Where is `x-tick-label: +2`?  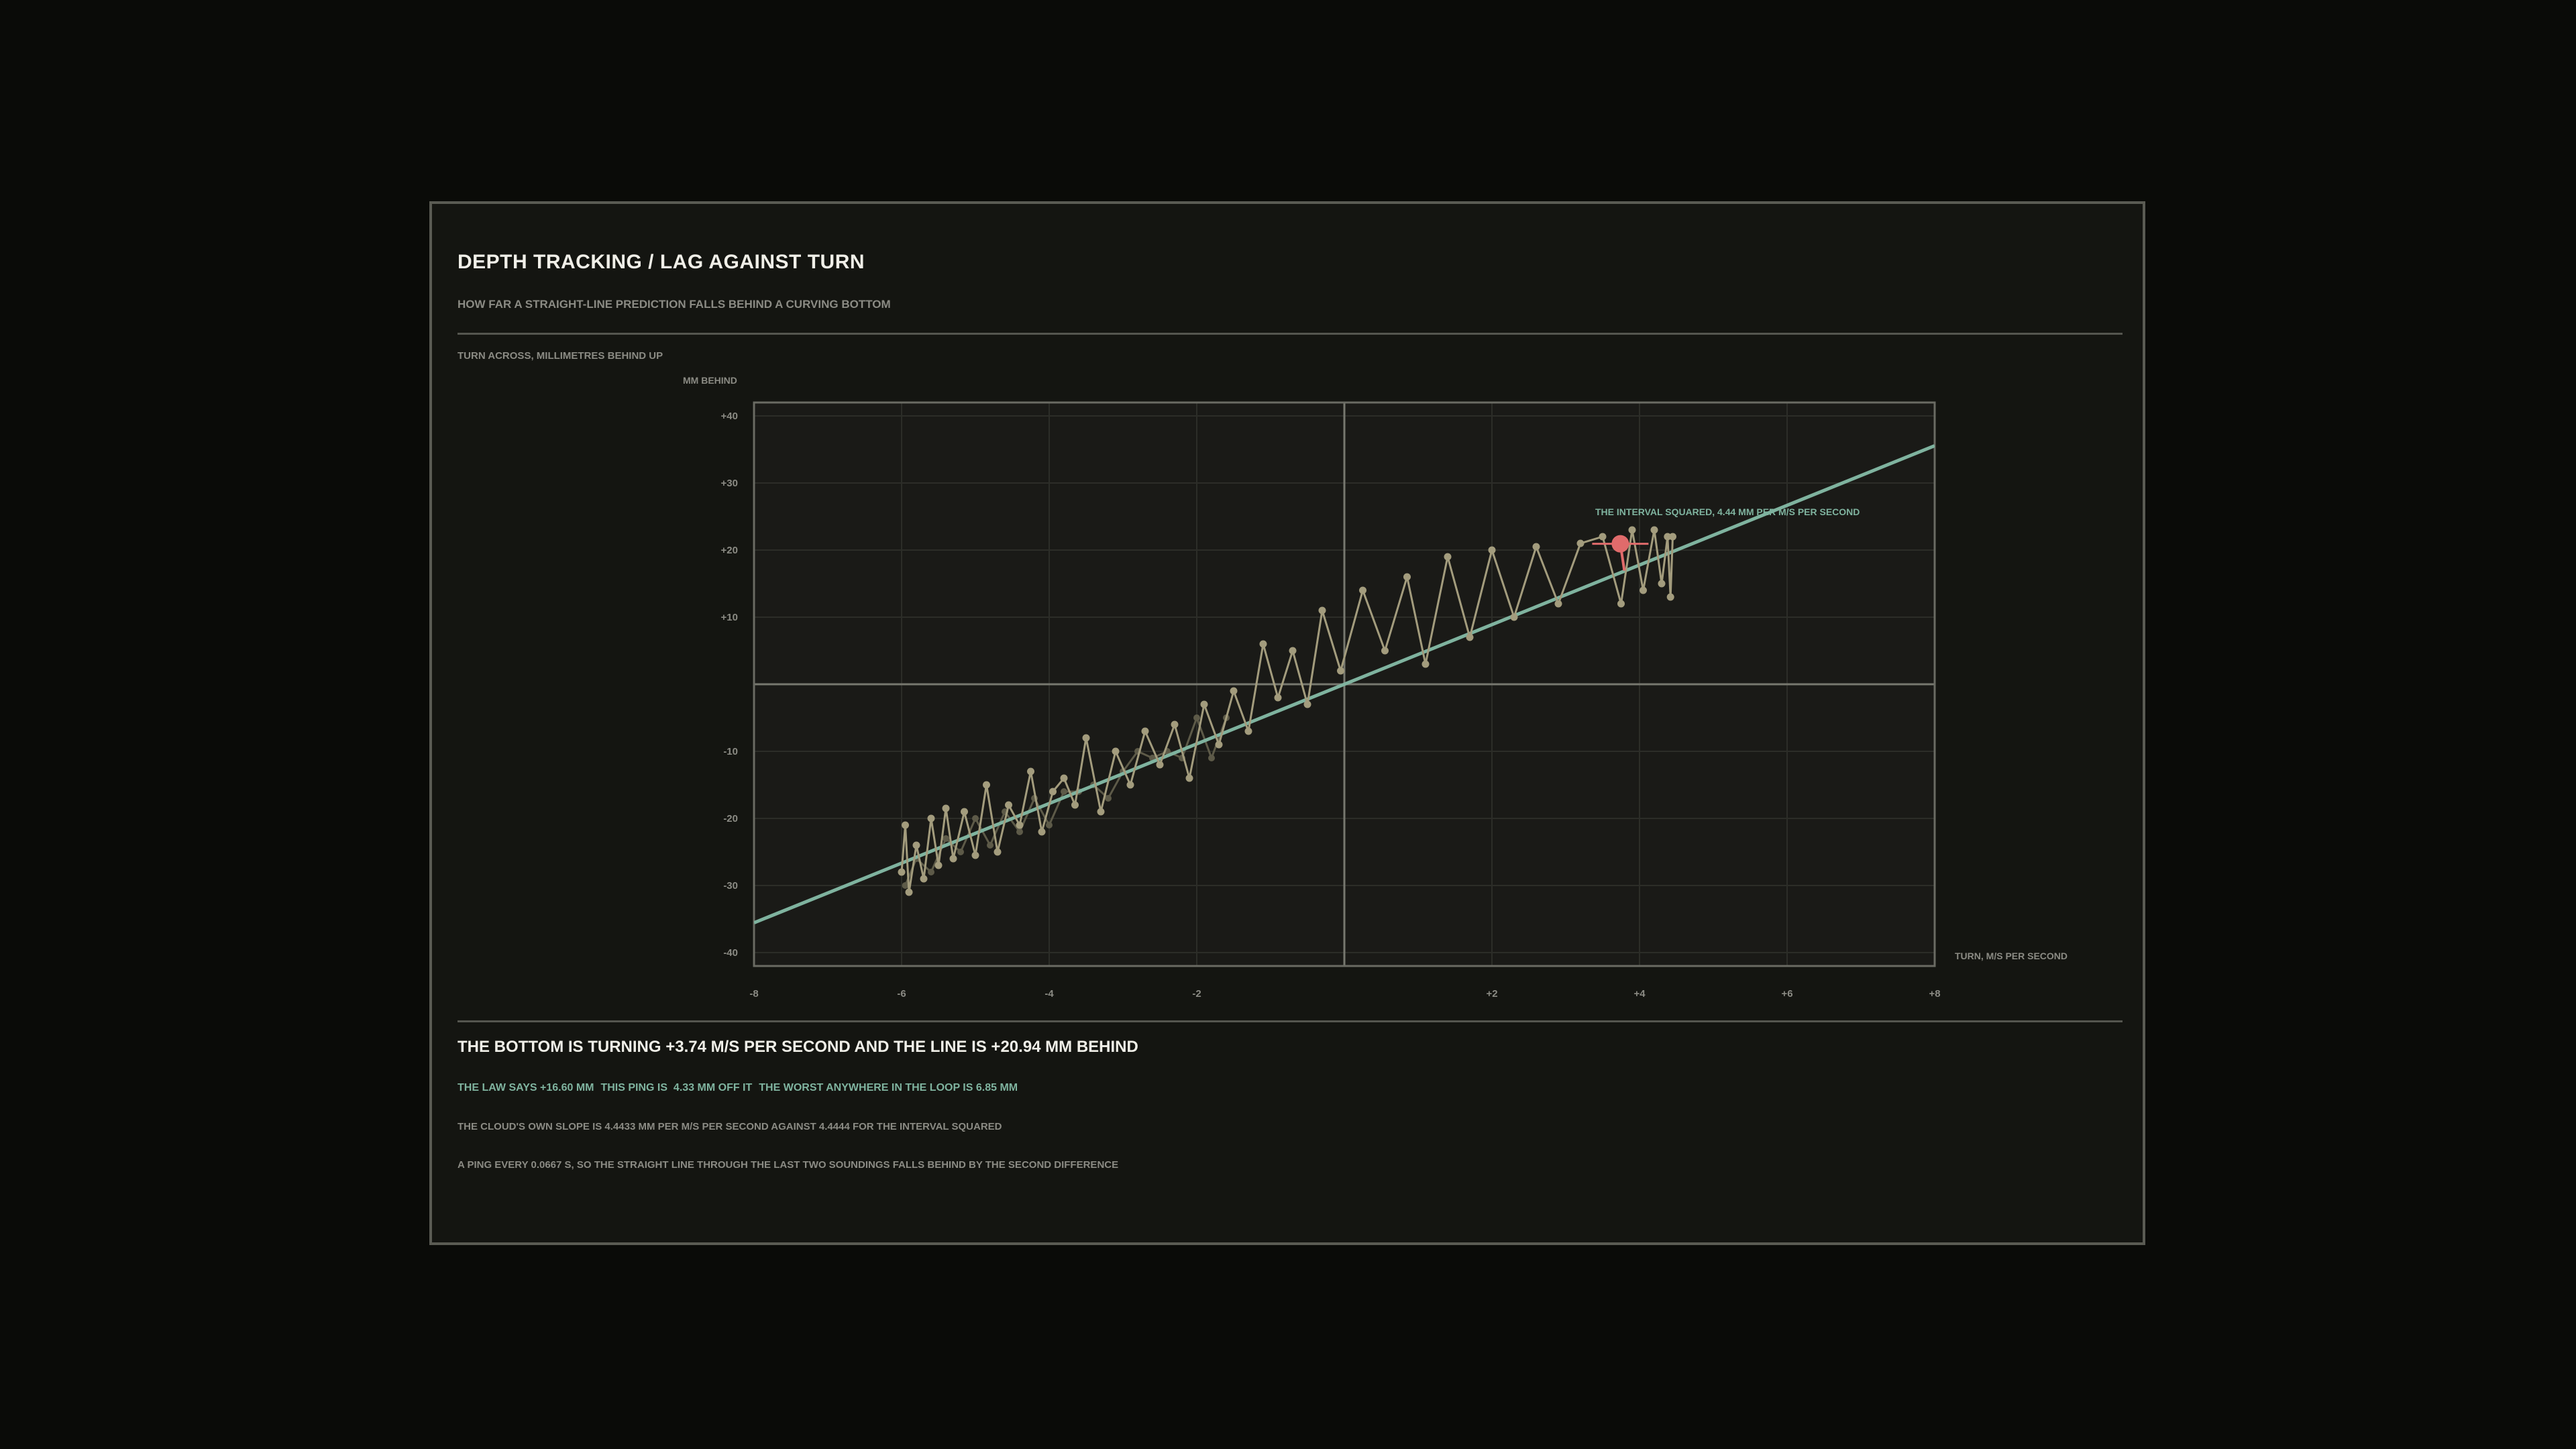
x-tick-label: +2 is located at coordinates (1491, 994).